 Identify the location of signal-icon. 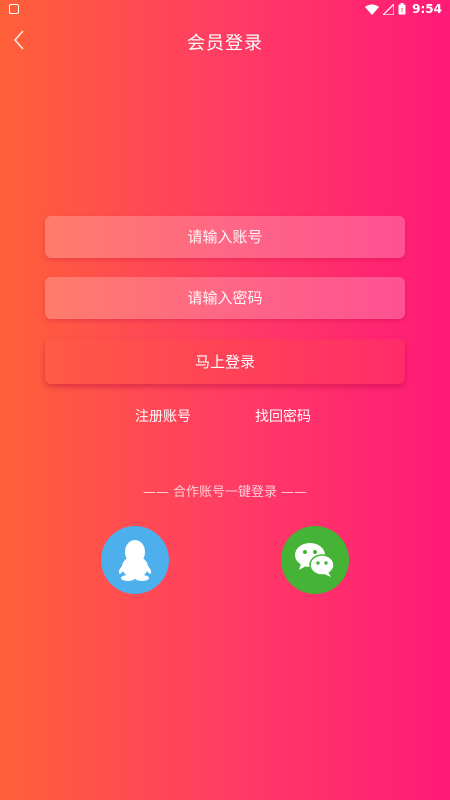
(389, 9).